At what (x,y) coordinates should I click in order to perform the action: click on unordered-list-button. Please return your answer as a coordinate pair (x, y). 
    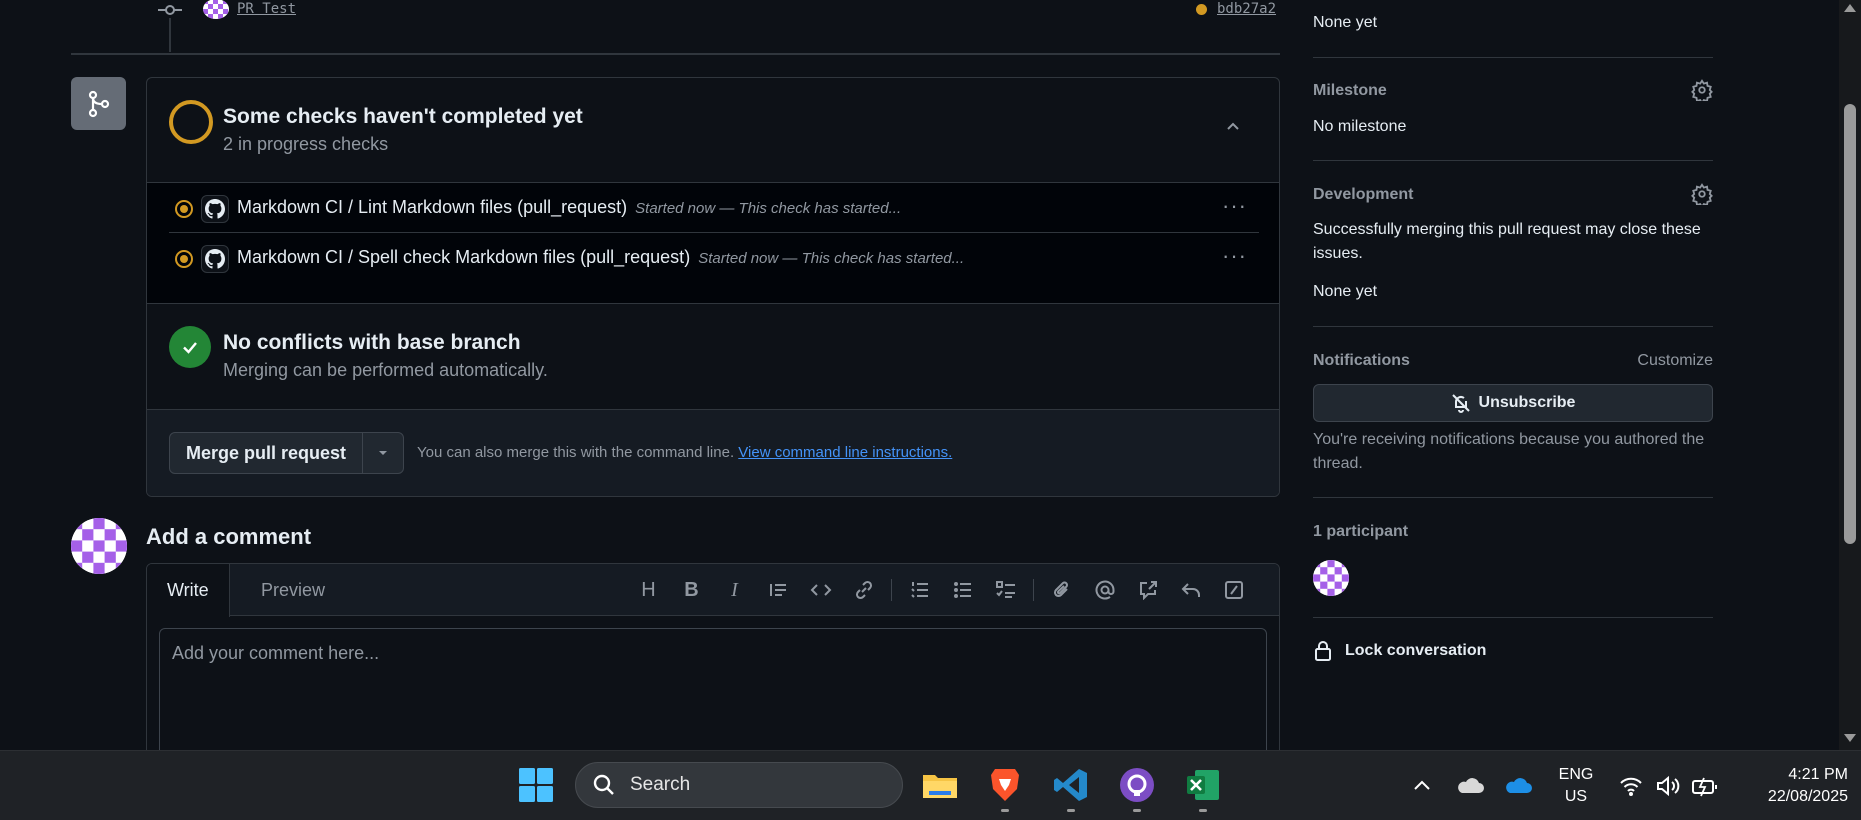
    Looking at the image, I should click on (962, 590).